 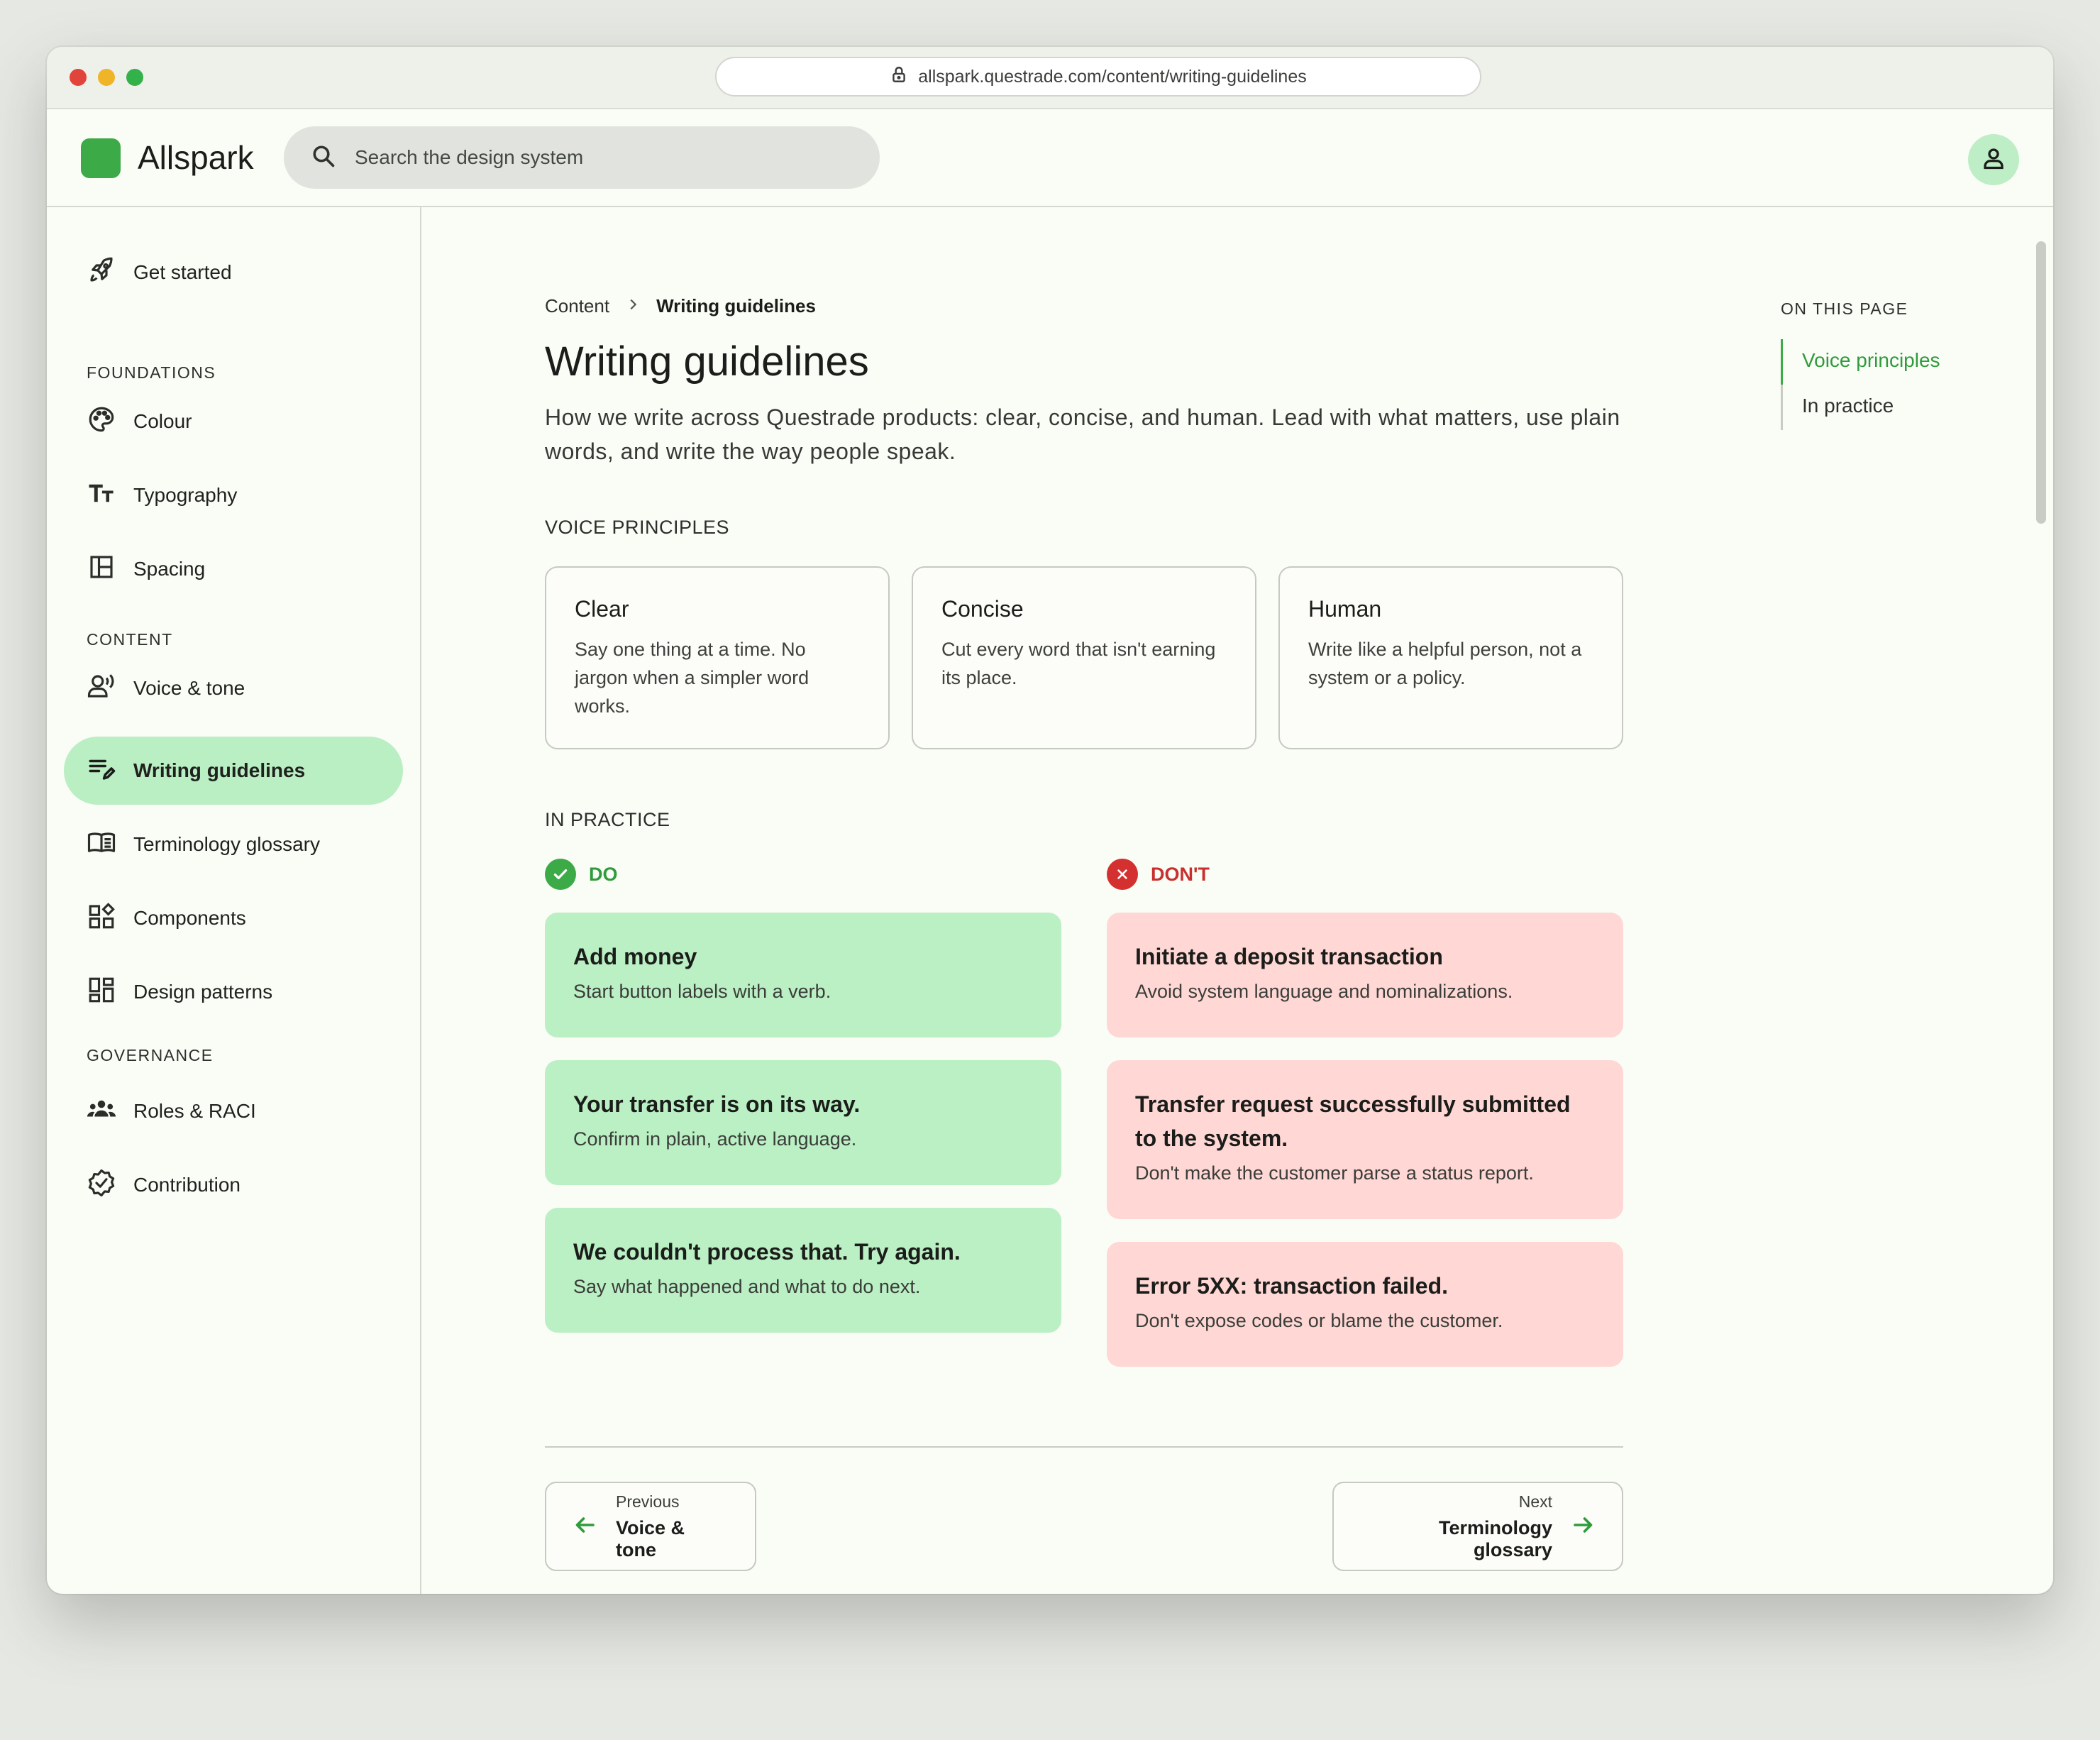 I want to click on verified-badge-icon, so click(x=101, y=1186).